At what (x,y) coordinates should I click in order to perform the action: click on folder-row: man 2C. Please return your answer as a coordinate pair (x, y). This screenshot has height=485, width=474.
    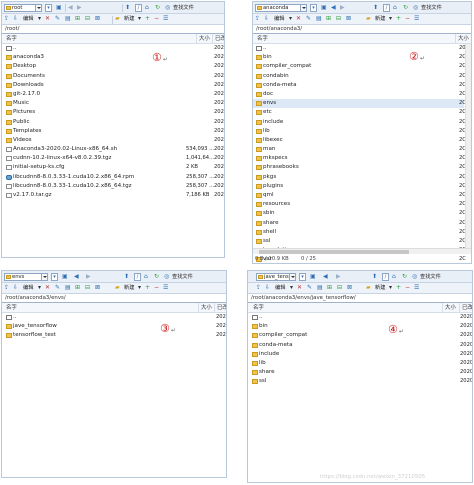
    Looking at the image, I should click on (359, 149).